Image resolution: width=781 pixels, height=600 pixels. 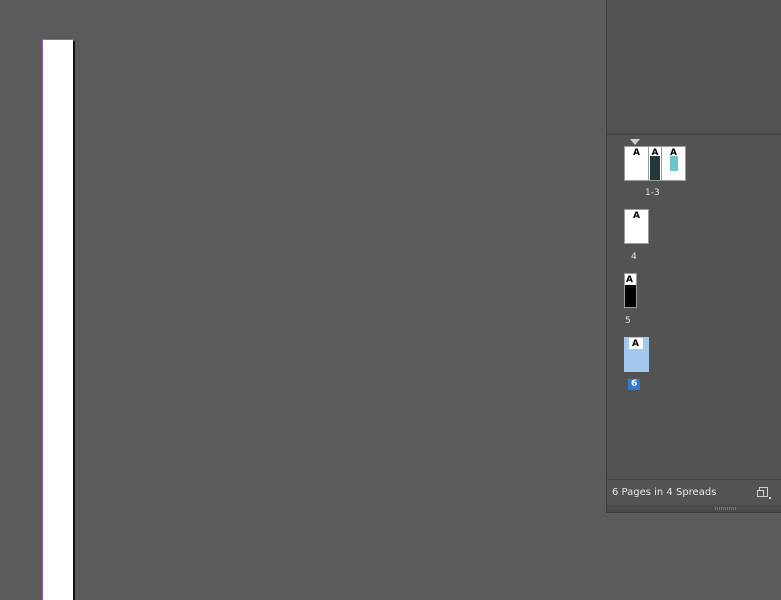 What do you see at coordinates (664, 492) in the screenshot?
I see `page-count-status: 6 Pages in 4 Spreads` at bounding box center [664, 492].